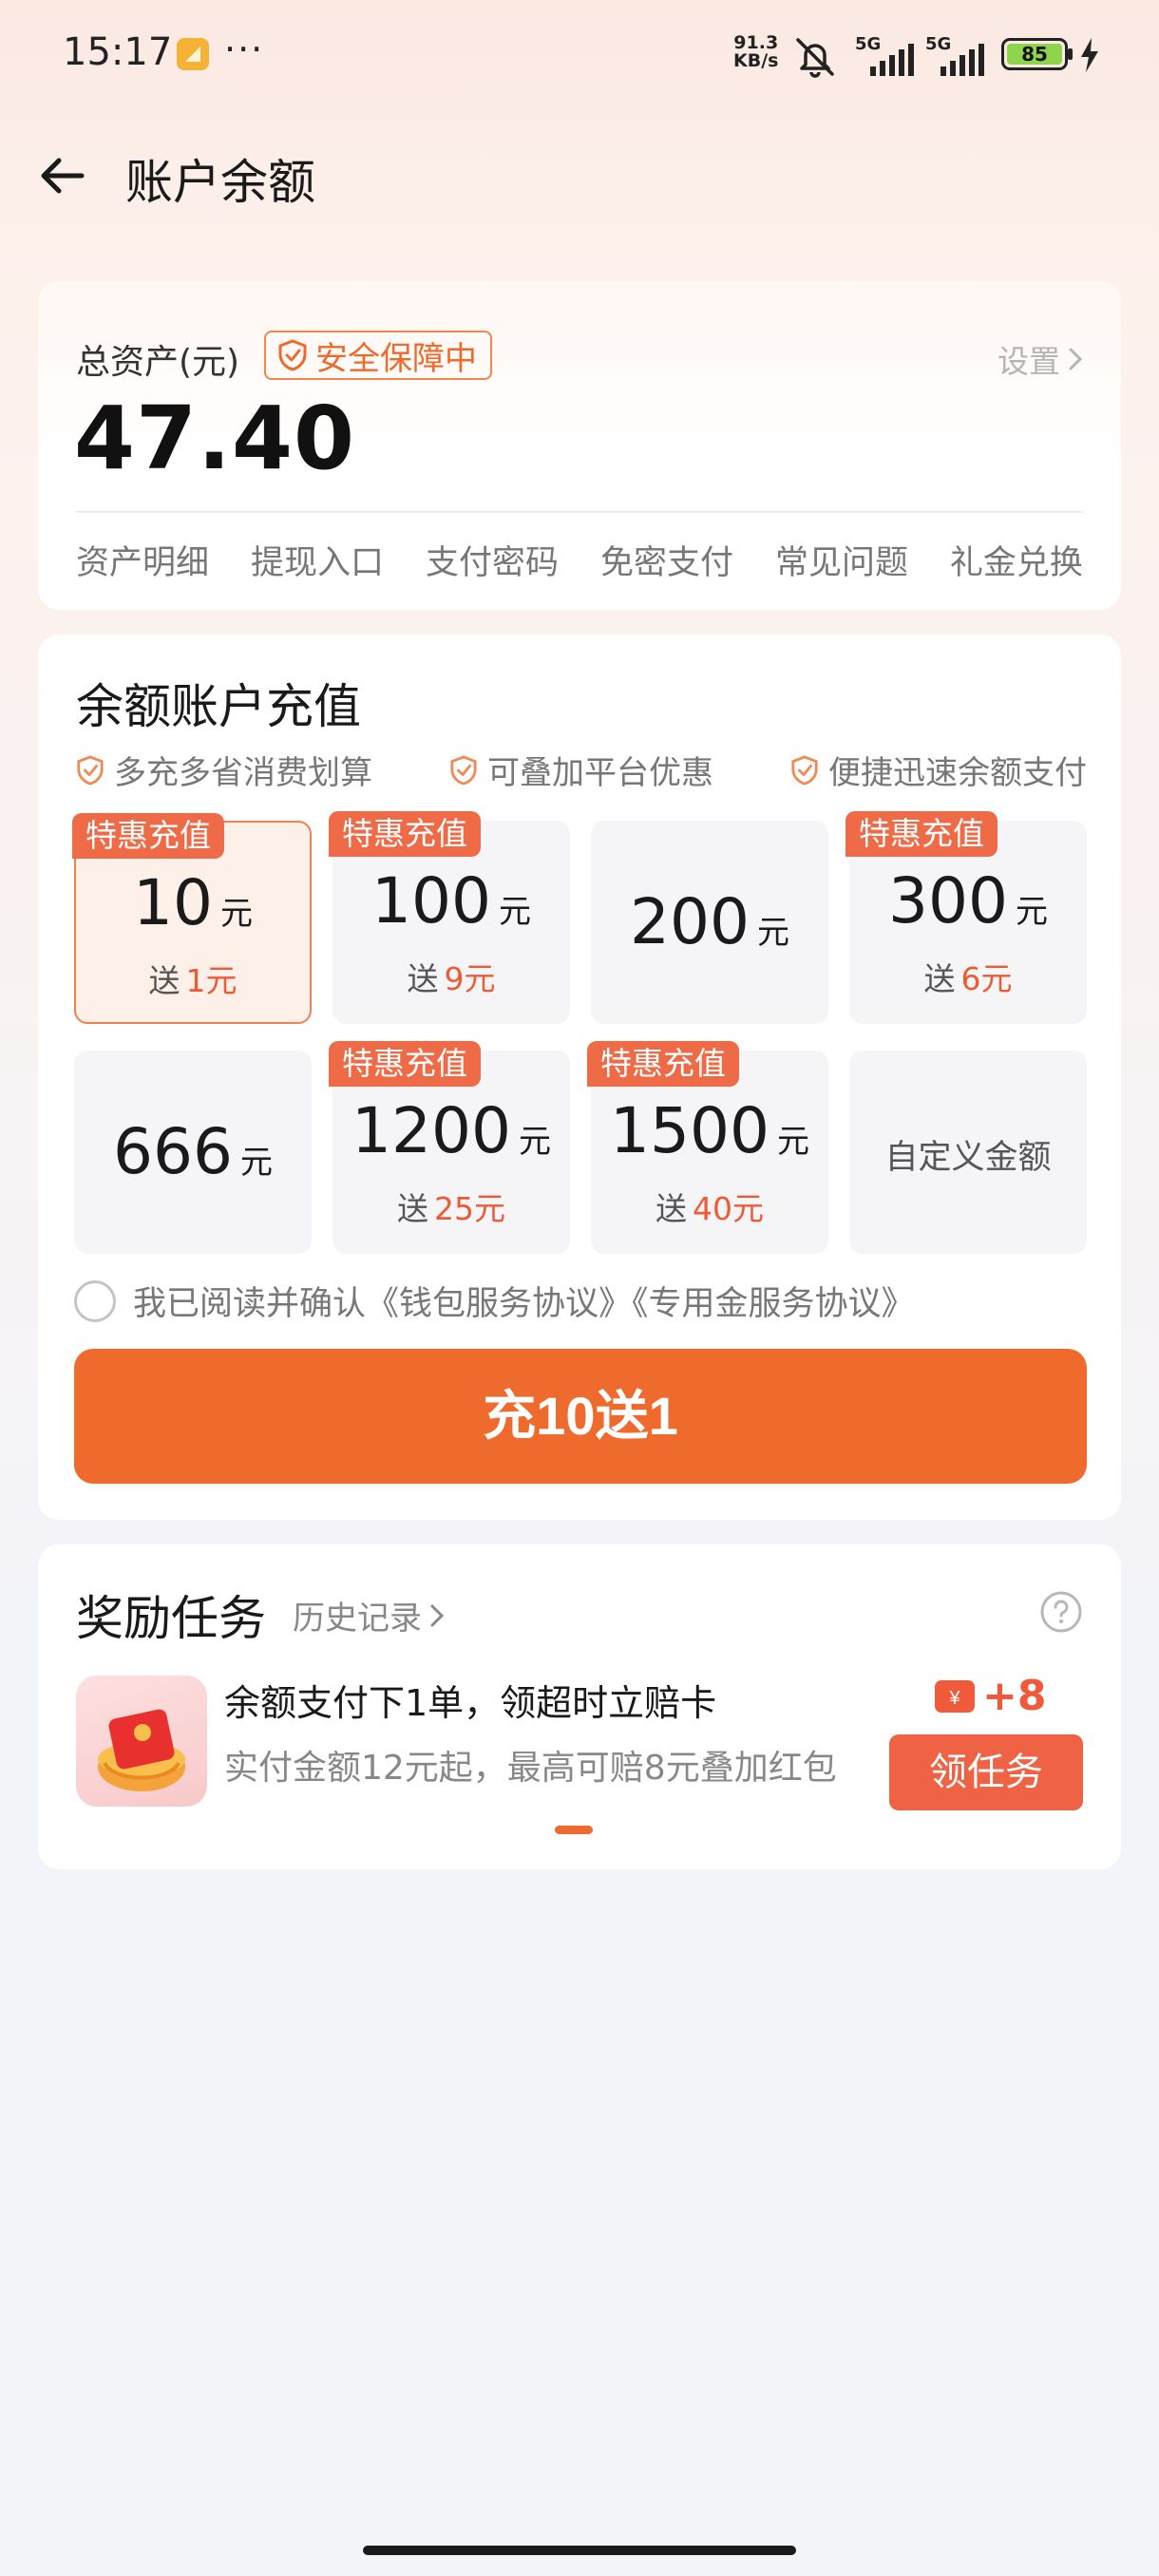 The image size is (1159, 2576). Describe the element at coordinates (986, 1772) in the screenshot. I see `claim-task-button: 领任务` at that location.